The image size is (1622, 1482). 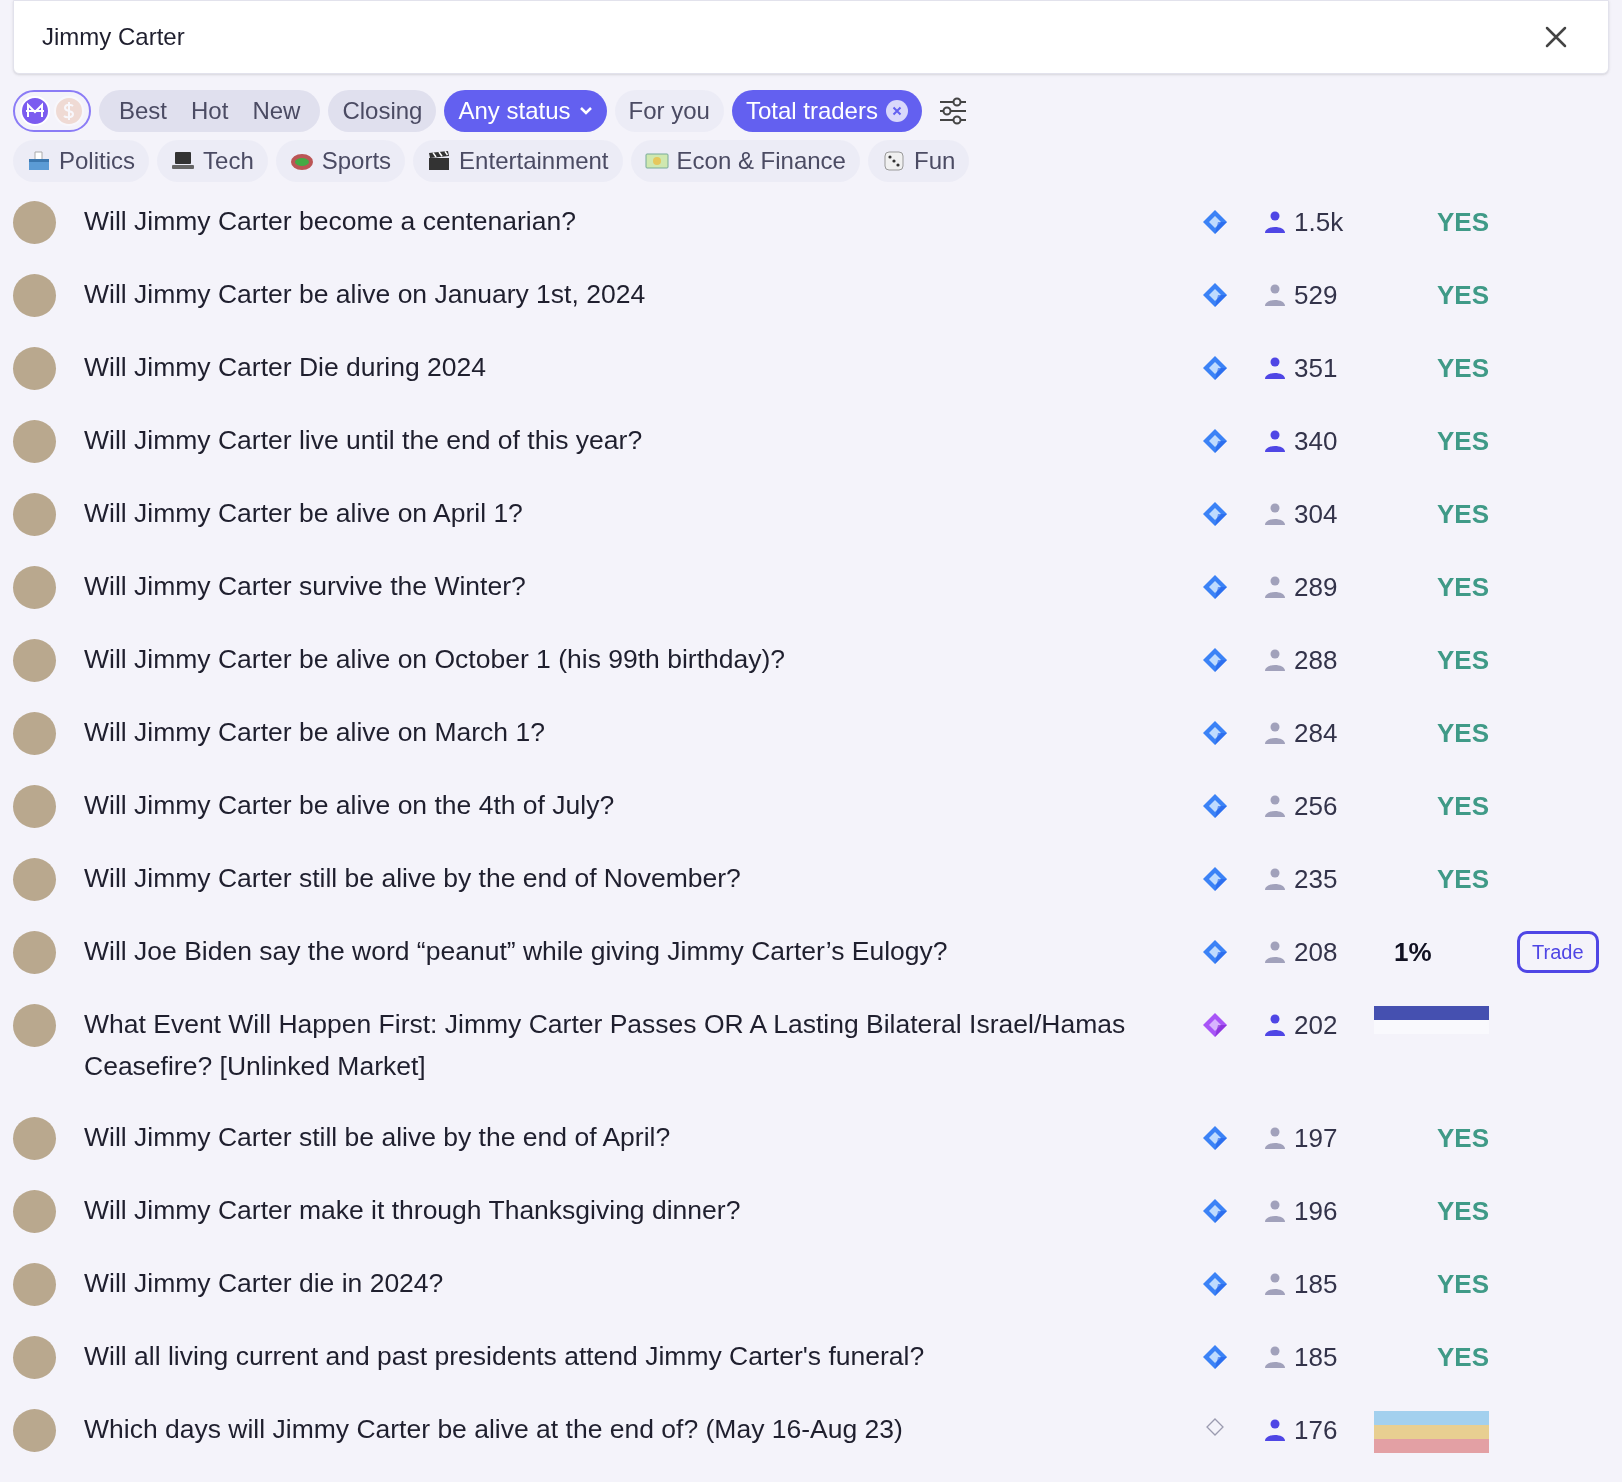 What do you see at coordinates (952, 111) in the screenshot?
I see `filter-settings-icon` at bounding box center [952, 111].